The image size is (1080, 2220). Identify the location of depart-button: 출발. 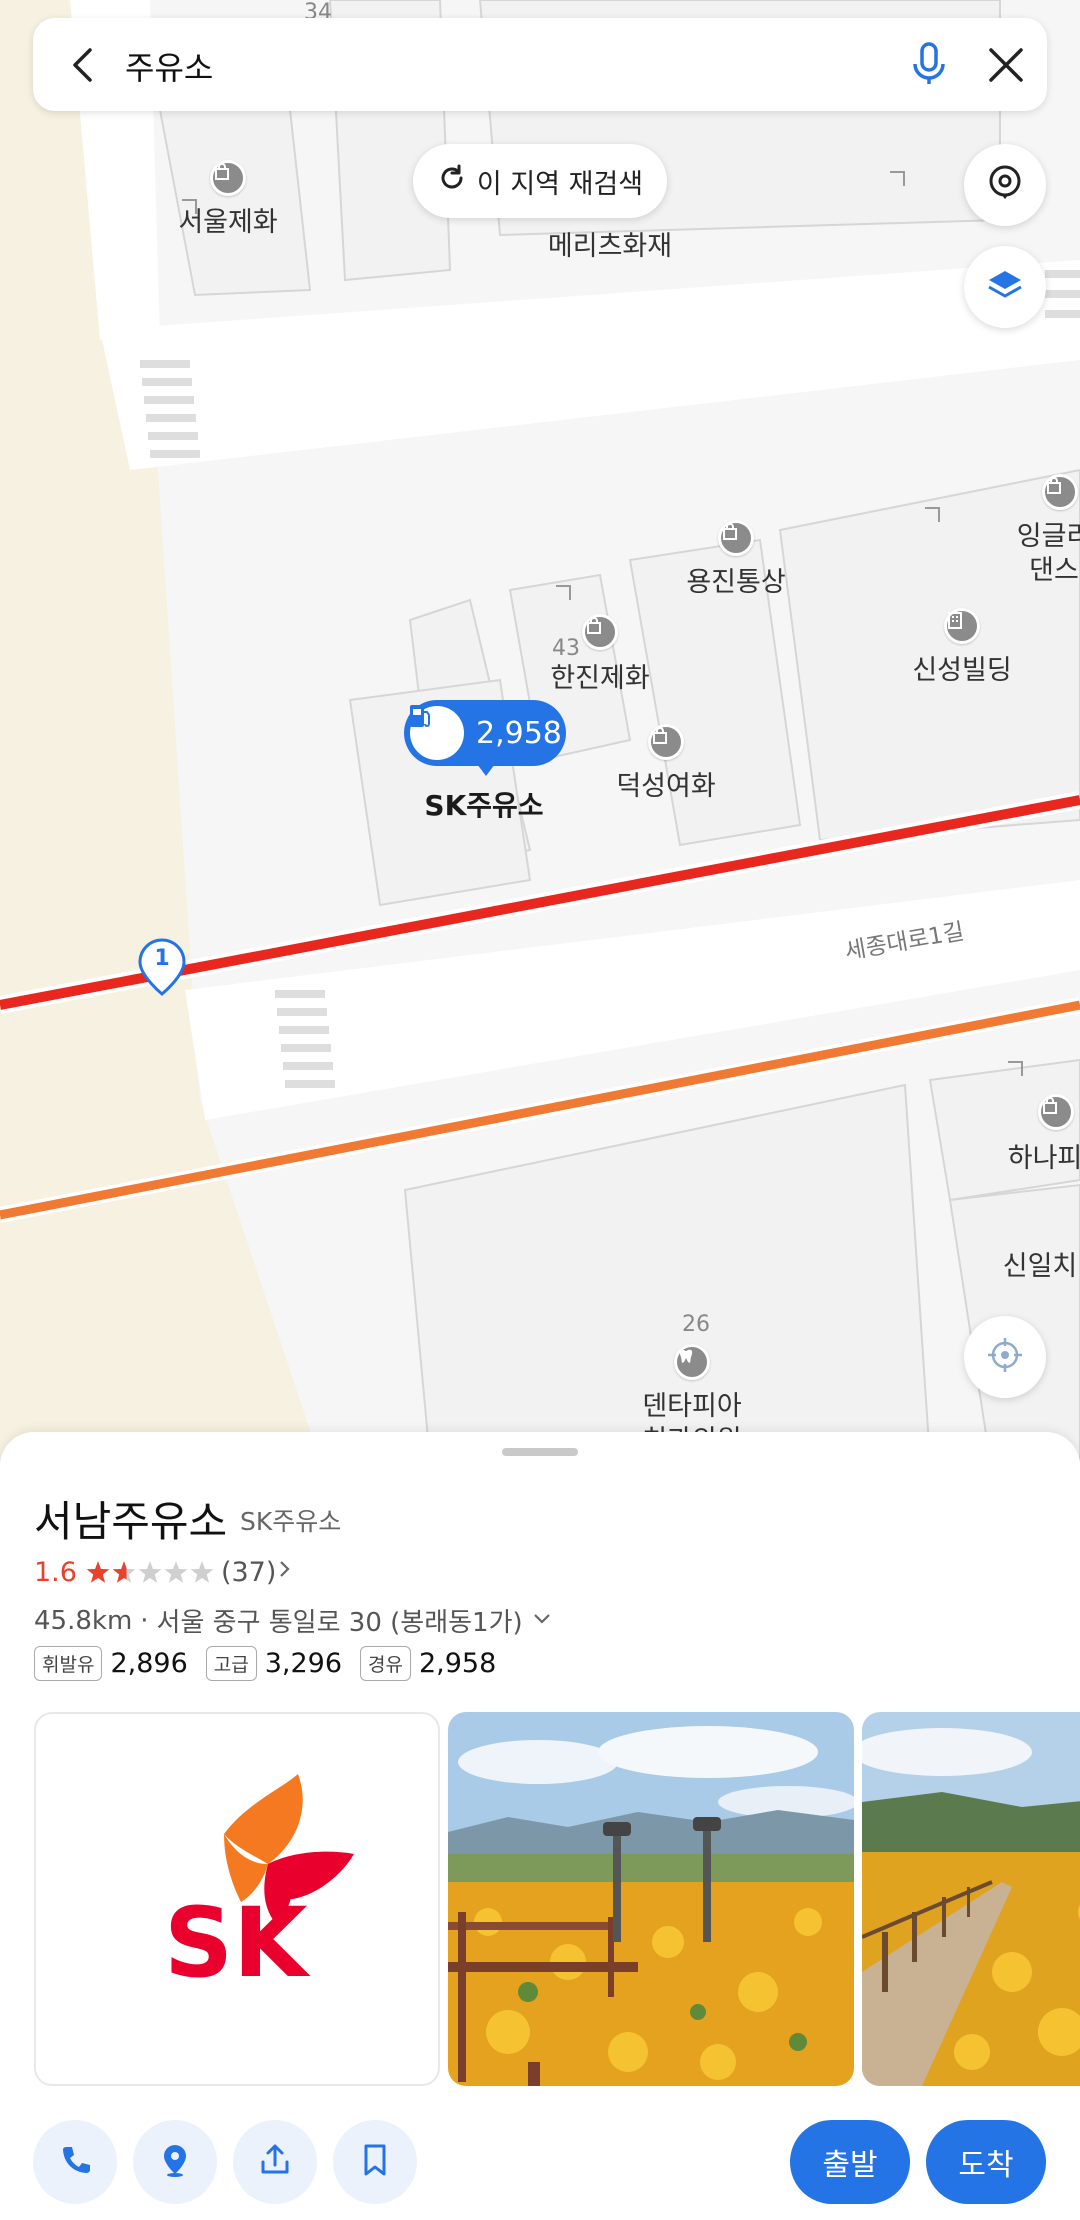
(850, 2162).